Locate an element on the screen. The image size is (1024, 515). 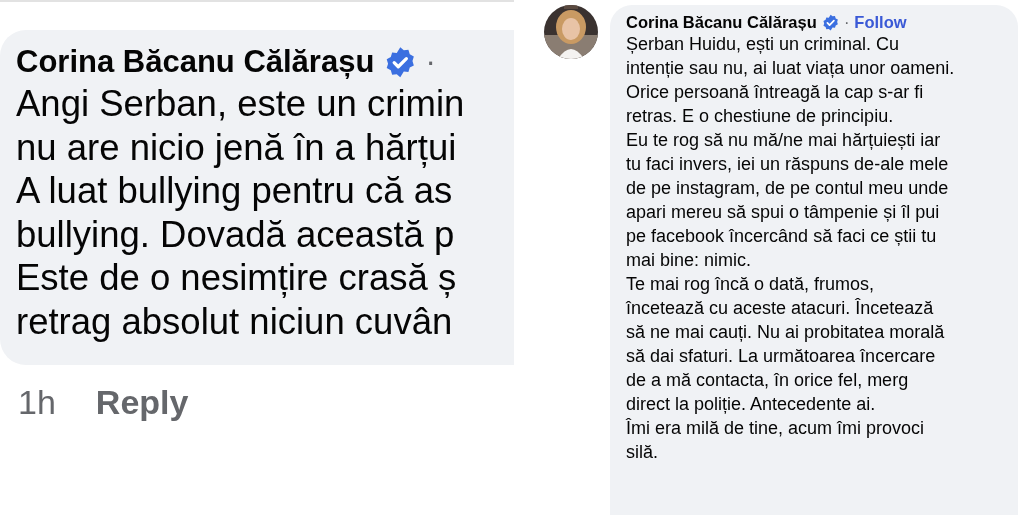
comment-time: 1h is located at coordinates (37, 402).